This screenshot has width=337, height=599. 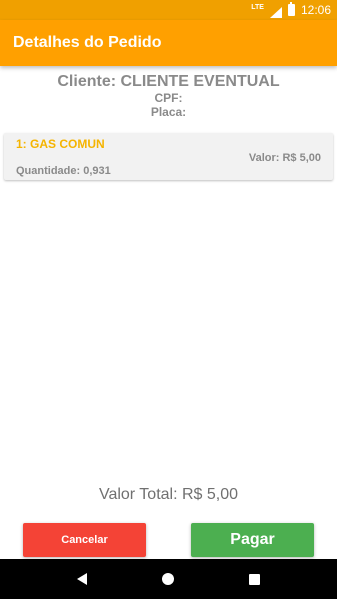 What do you see at coordinates (168, 10) in the screenshot?
I see `status-bar: LTE 12:06` at bounding box center [168, 10].